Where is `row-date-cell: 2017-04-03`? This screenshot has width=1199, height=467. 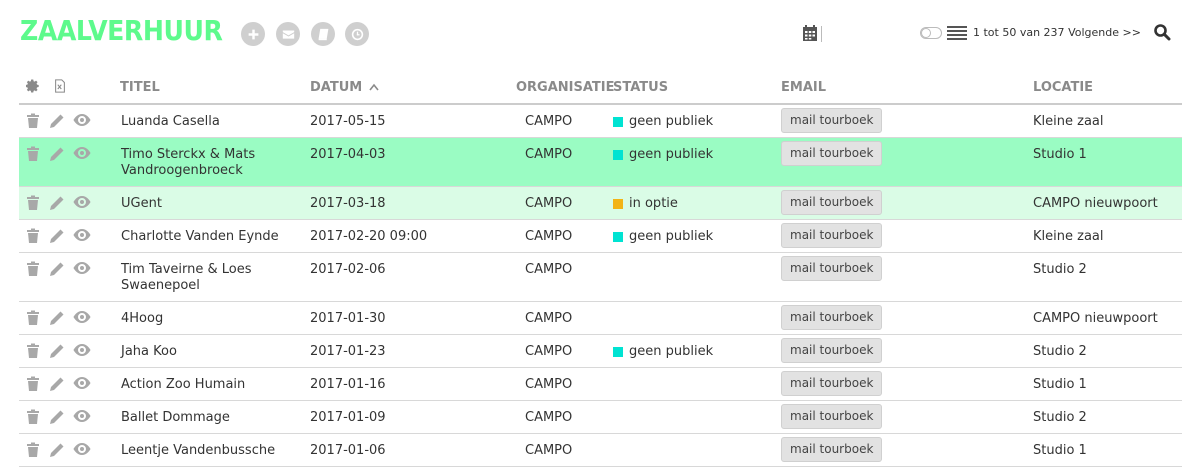
row-date-cell: 2017-04-03 is located at coordinates (413, 162).